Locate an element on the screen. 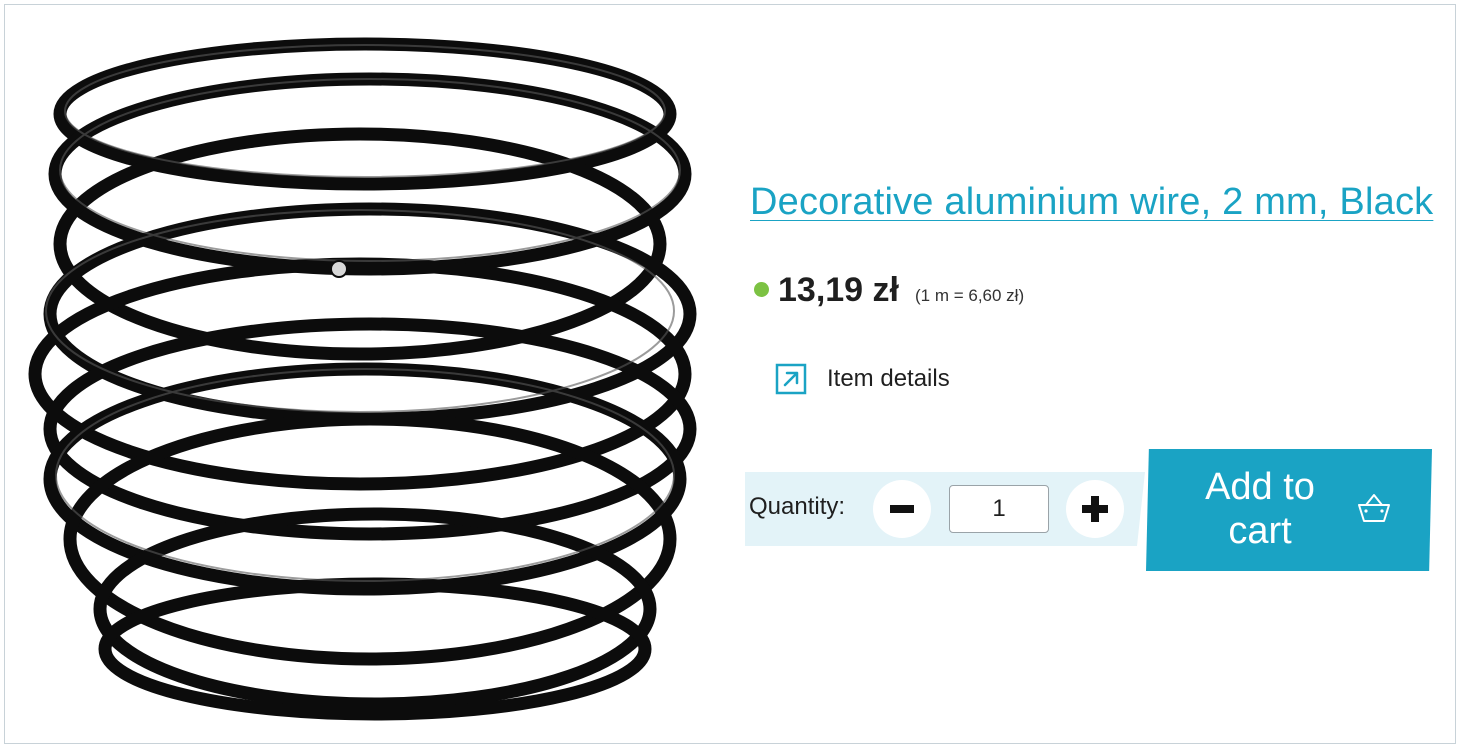 The width and height of the screenshot is (1462, 744). external-arrow-icon is located at coordinates (791, 379).